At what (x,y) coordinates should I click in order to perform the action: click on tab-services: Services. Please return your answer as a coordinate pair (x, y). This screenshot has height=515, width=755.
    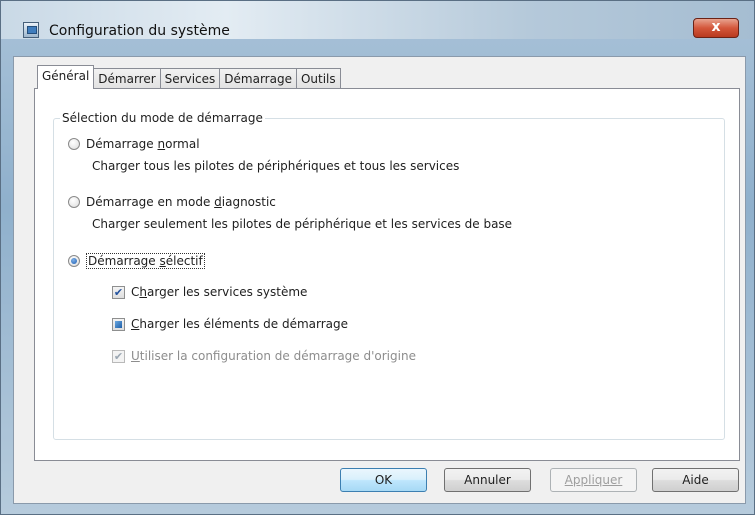
    Looking at the image, I should click on (190, 78).